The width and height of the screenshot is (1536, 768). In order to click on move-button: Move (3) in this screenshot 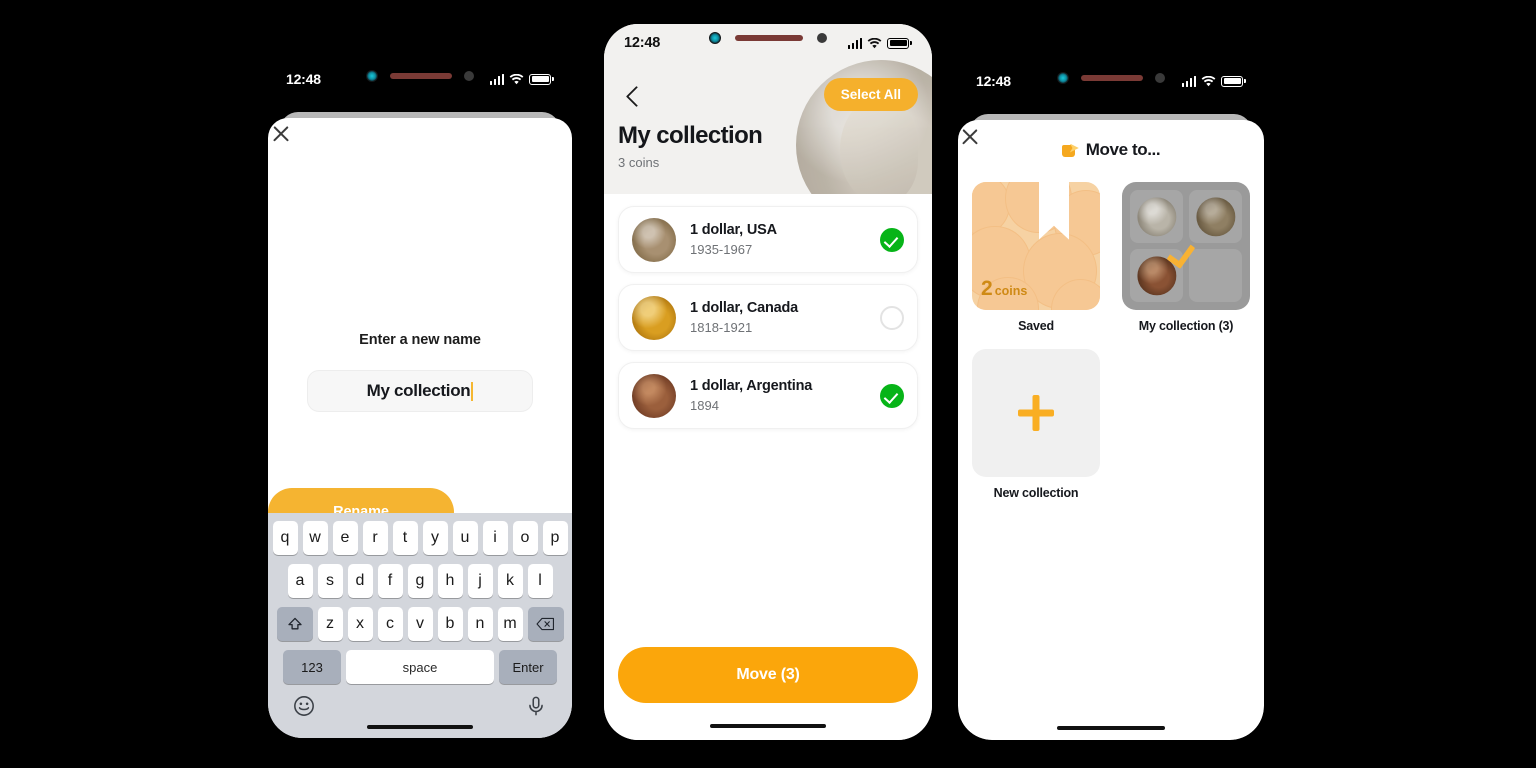, I will do `click(768, 675)`.